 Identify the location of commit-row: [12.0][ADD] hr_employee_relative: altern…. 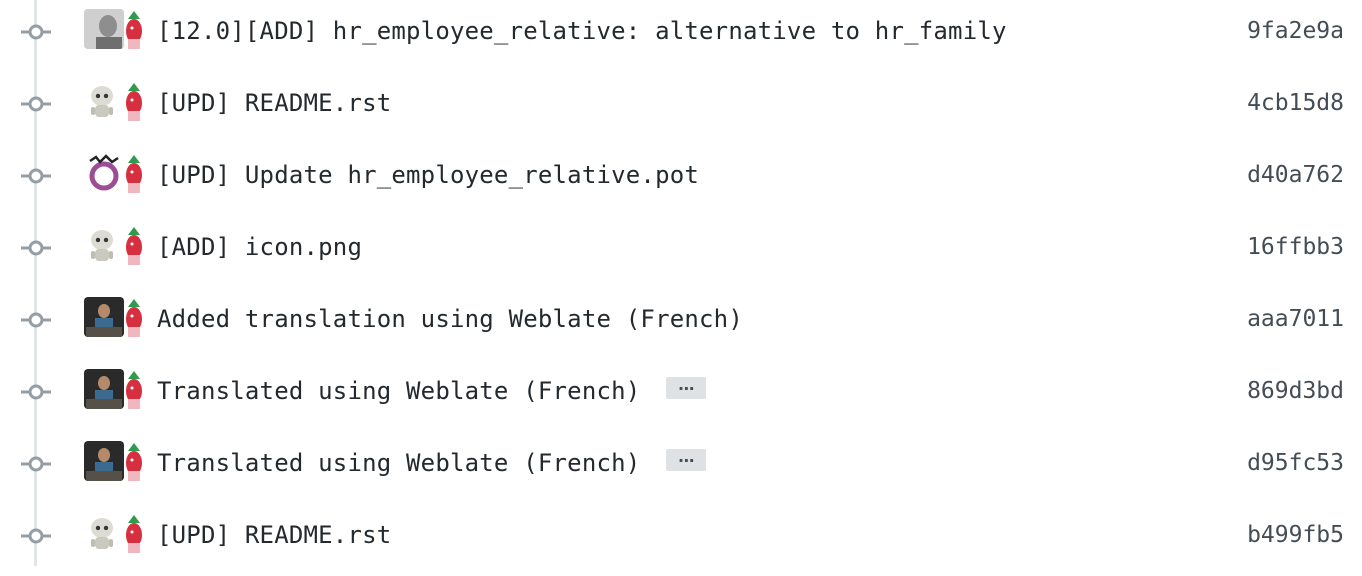
(681, 36).